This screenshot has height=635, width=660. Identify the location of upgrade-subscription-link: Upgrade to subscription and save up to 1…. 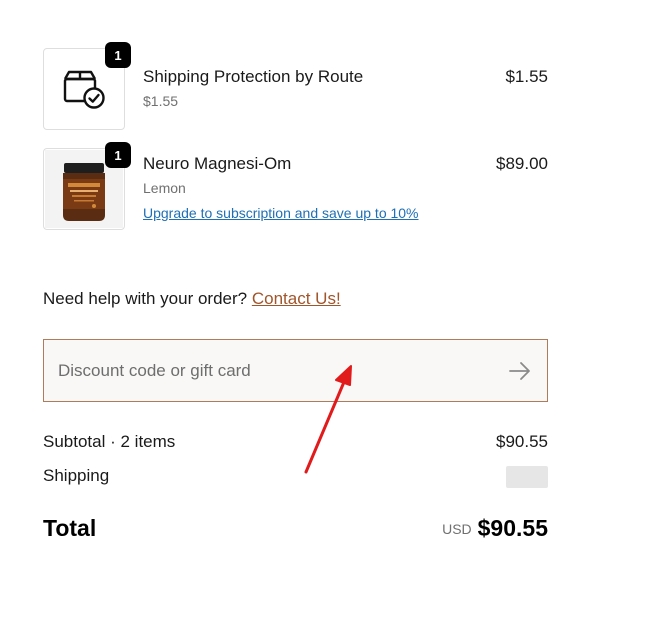
(281, 213).